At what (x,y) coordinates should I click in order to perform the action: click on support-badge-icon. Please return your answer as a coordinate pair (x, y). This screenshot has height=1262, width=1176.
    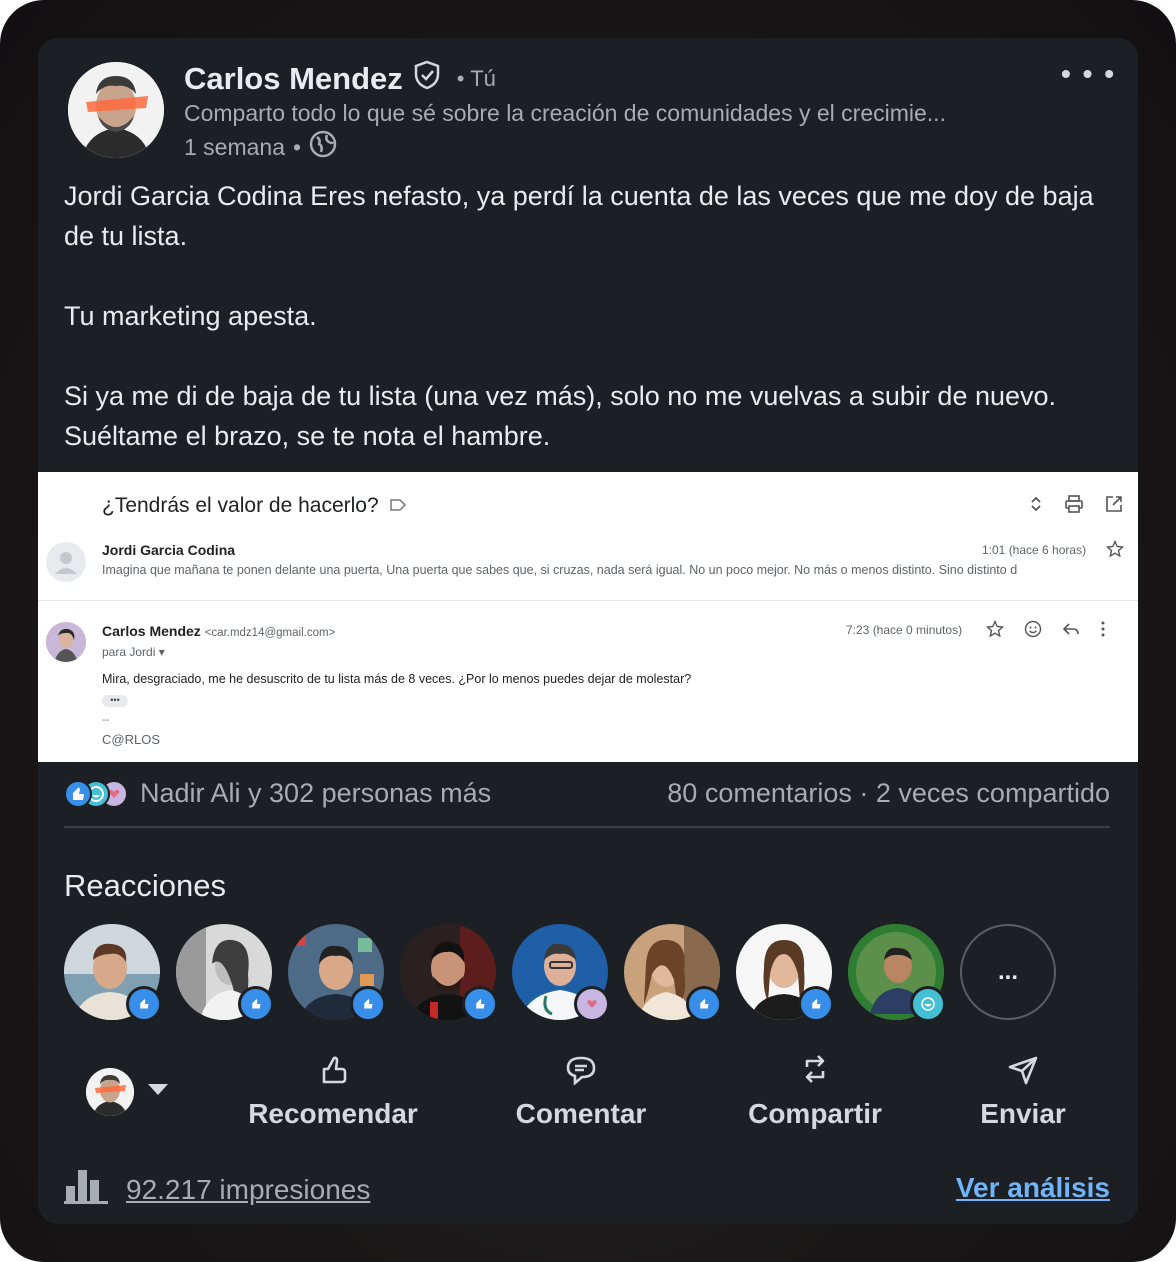
    Looking at the image, I should click on (592, 1004).